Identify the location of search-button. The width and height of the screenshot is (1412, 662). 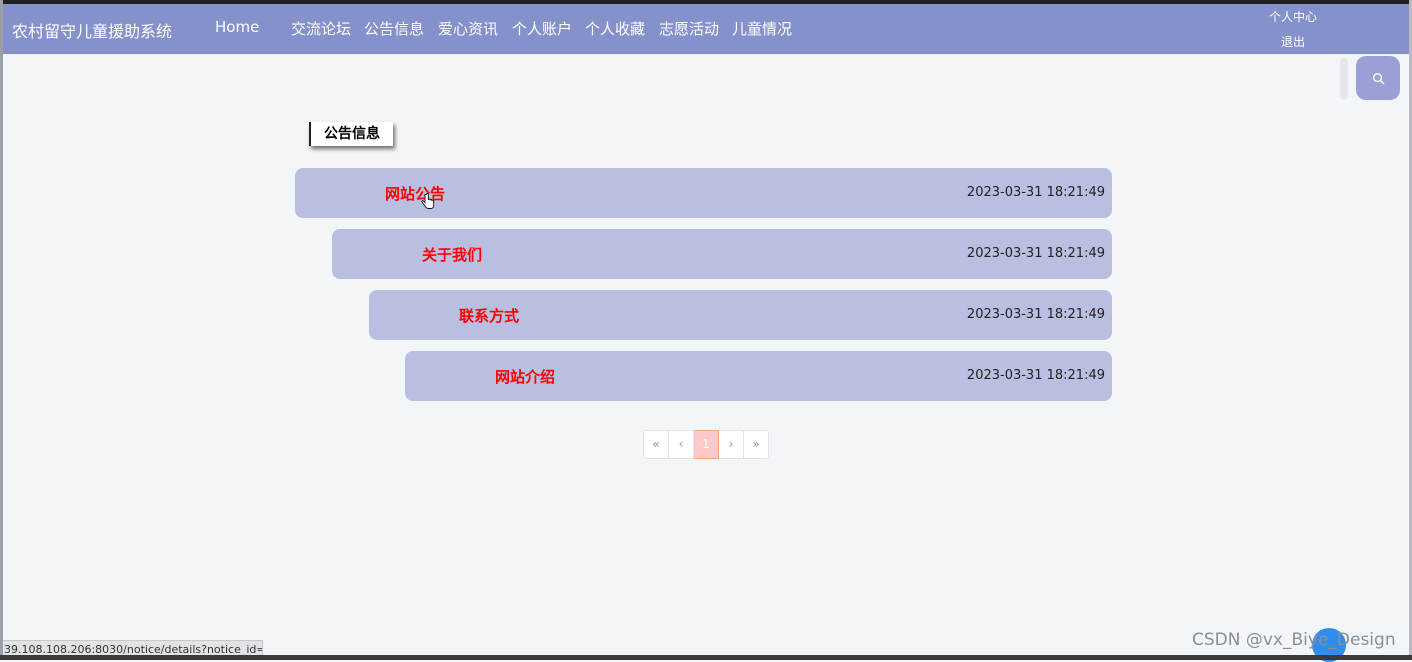
(1378, 78).